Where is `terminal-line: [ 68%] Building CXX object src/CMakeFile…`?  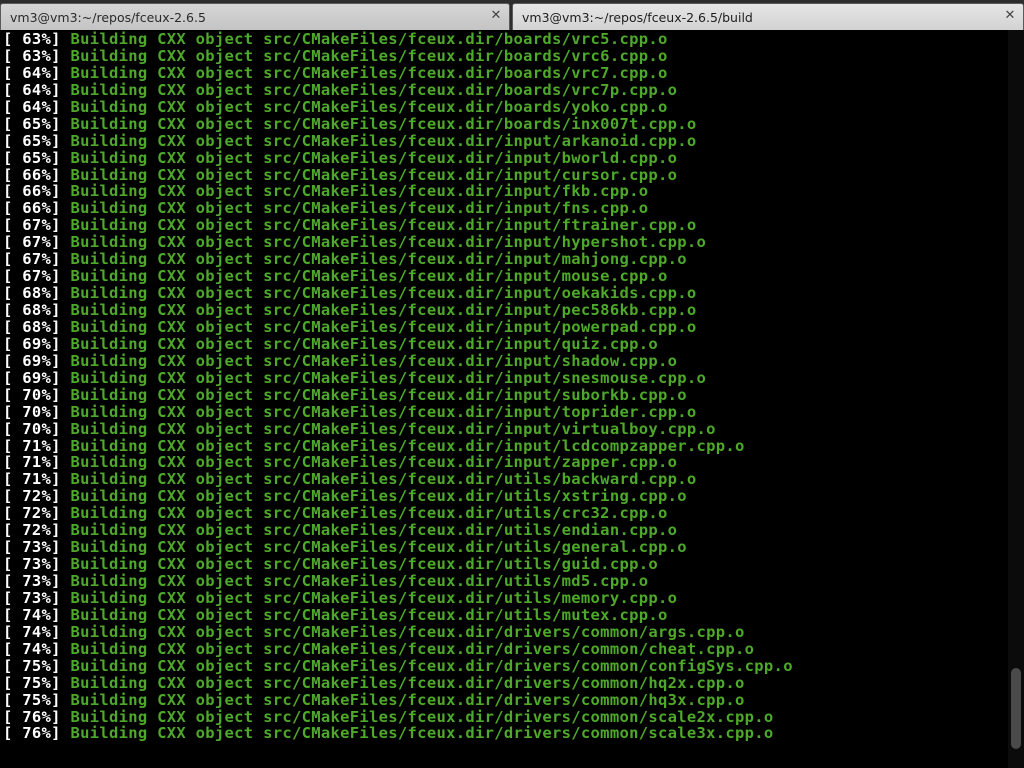
terminal-line: [ 68%] Building CXX object src/CMakeFile… is located at coordinates (504, 310).